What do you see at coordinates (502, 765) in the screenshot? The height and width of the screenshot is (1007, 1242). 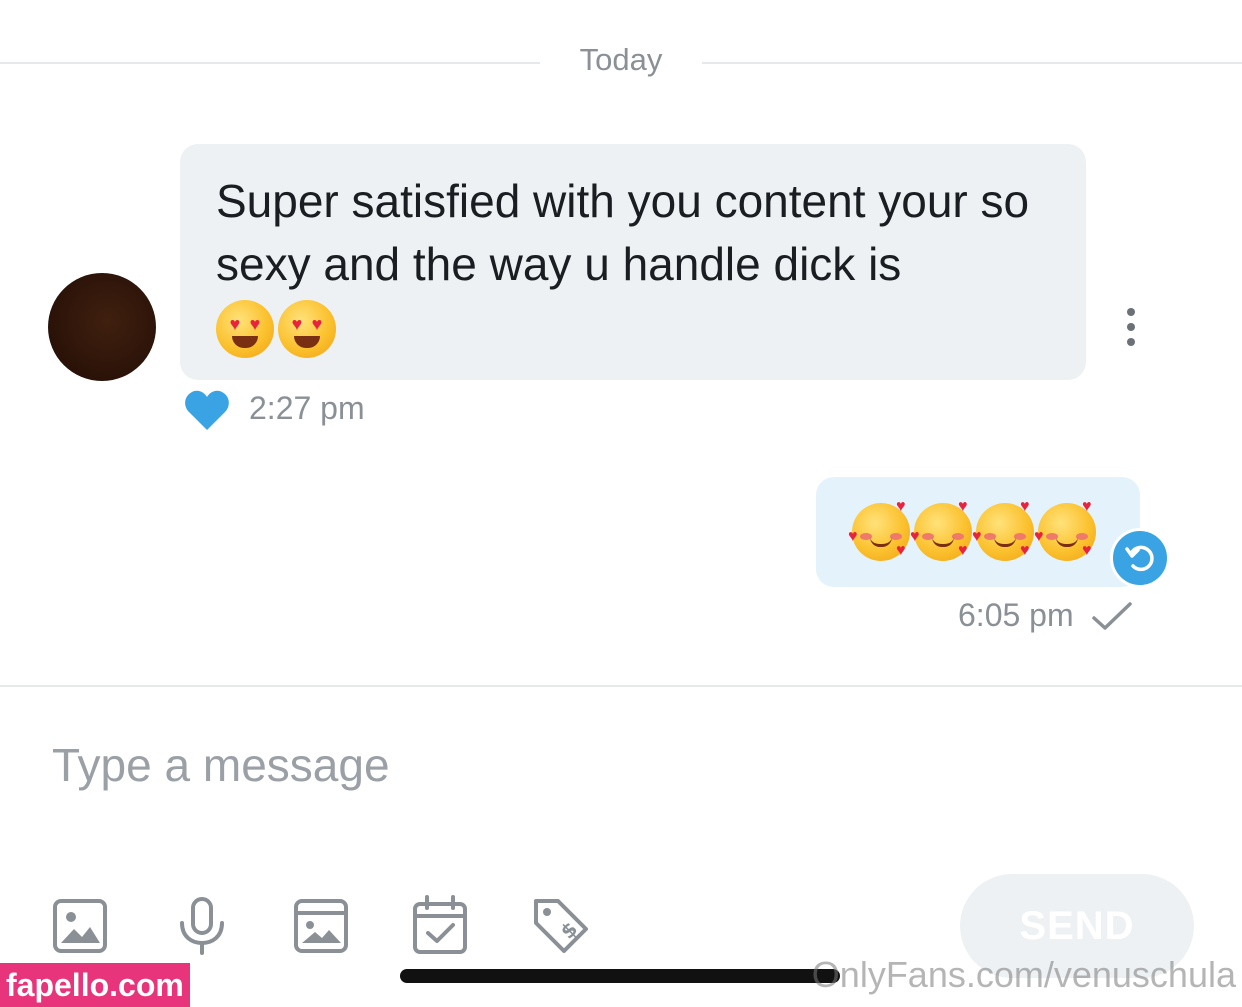 I see `message-input` at bounding box center [502, 765].